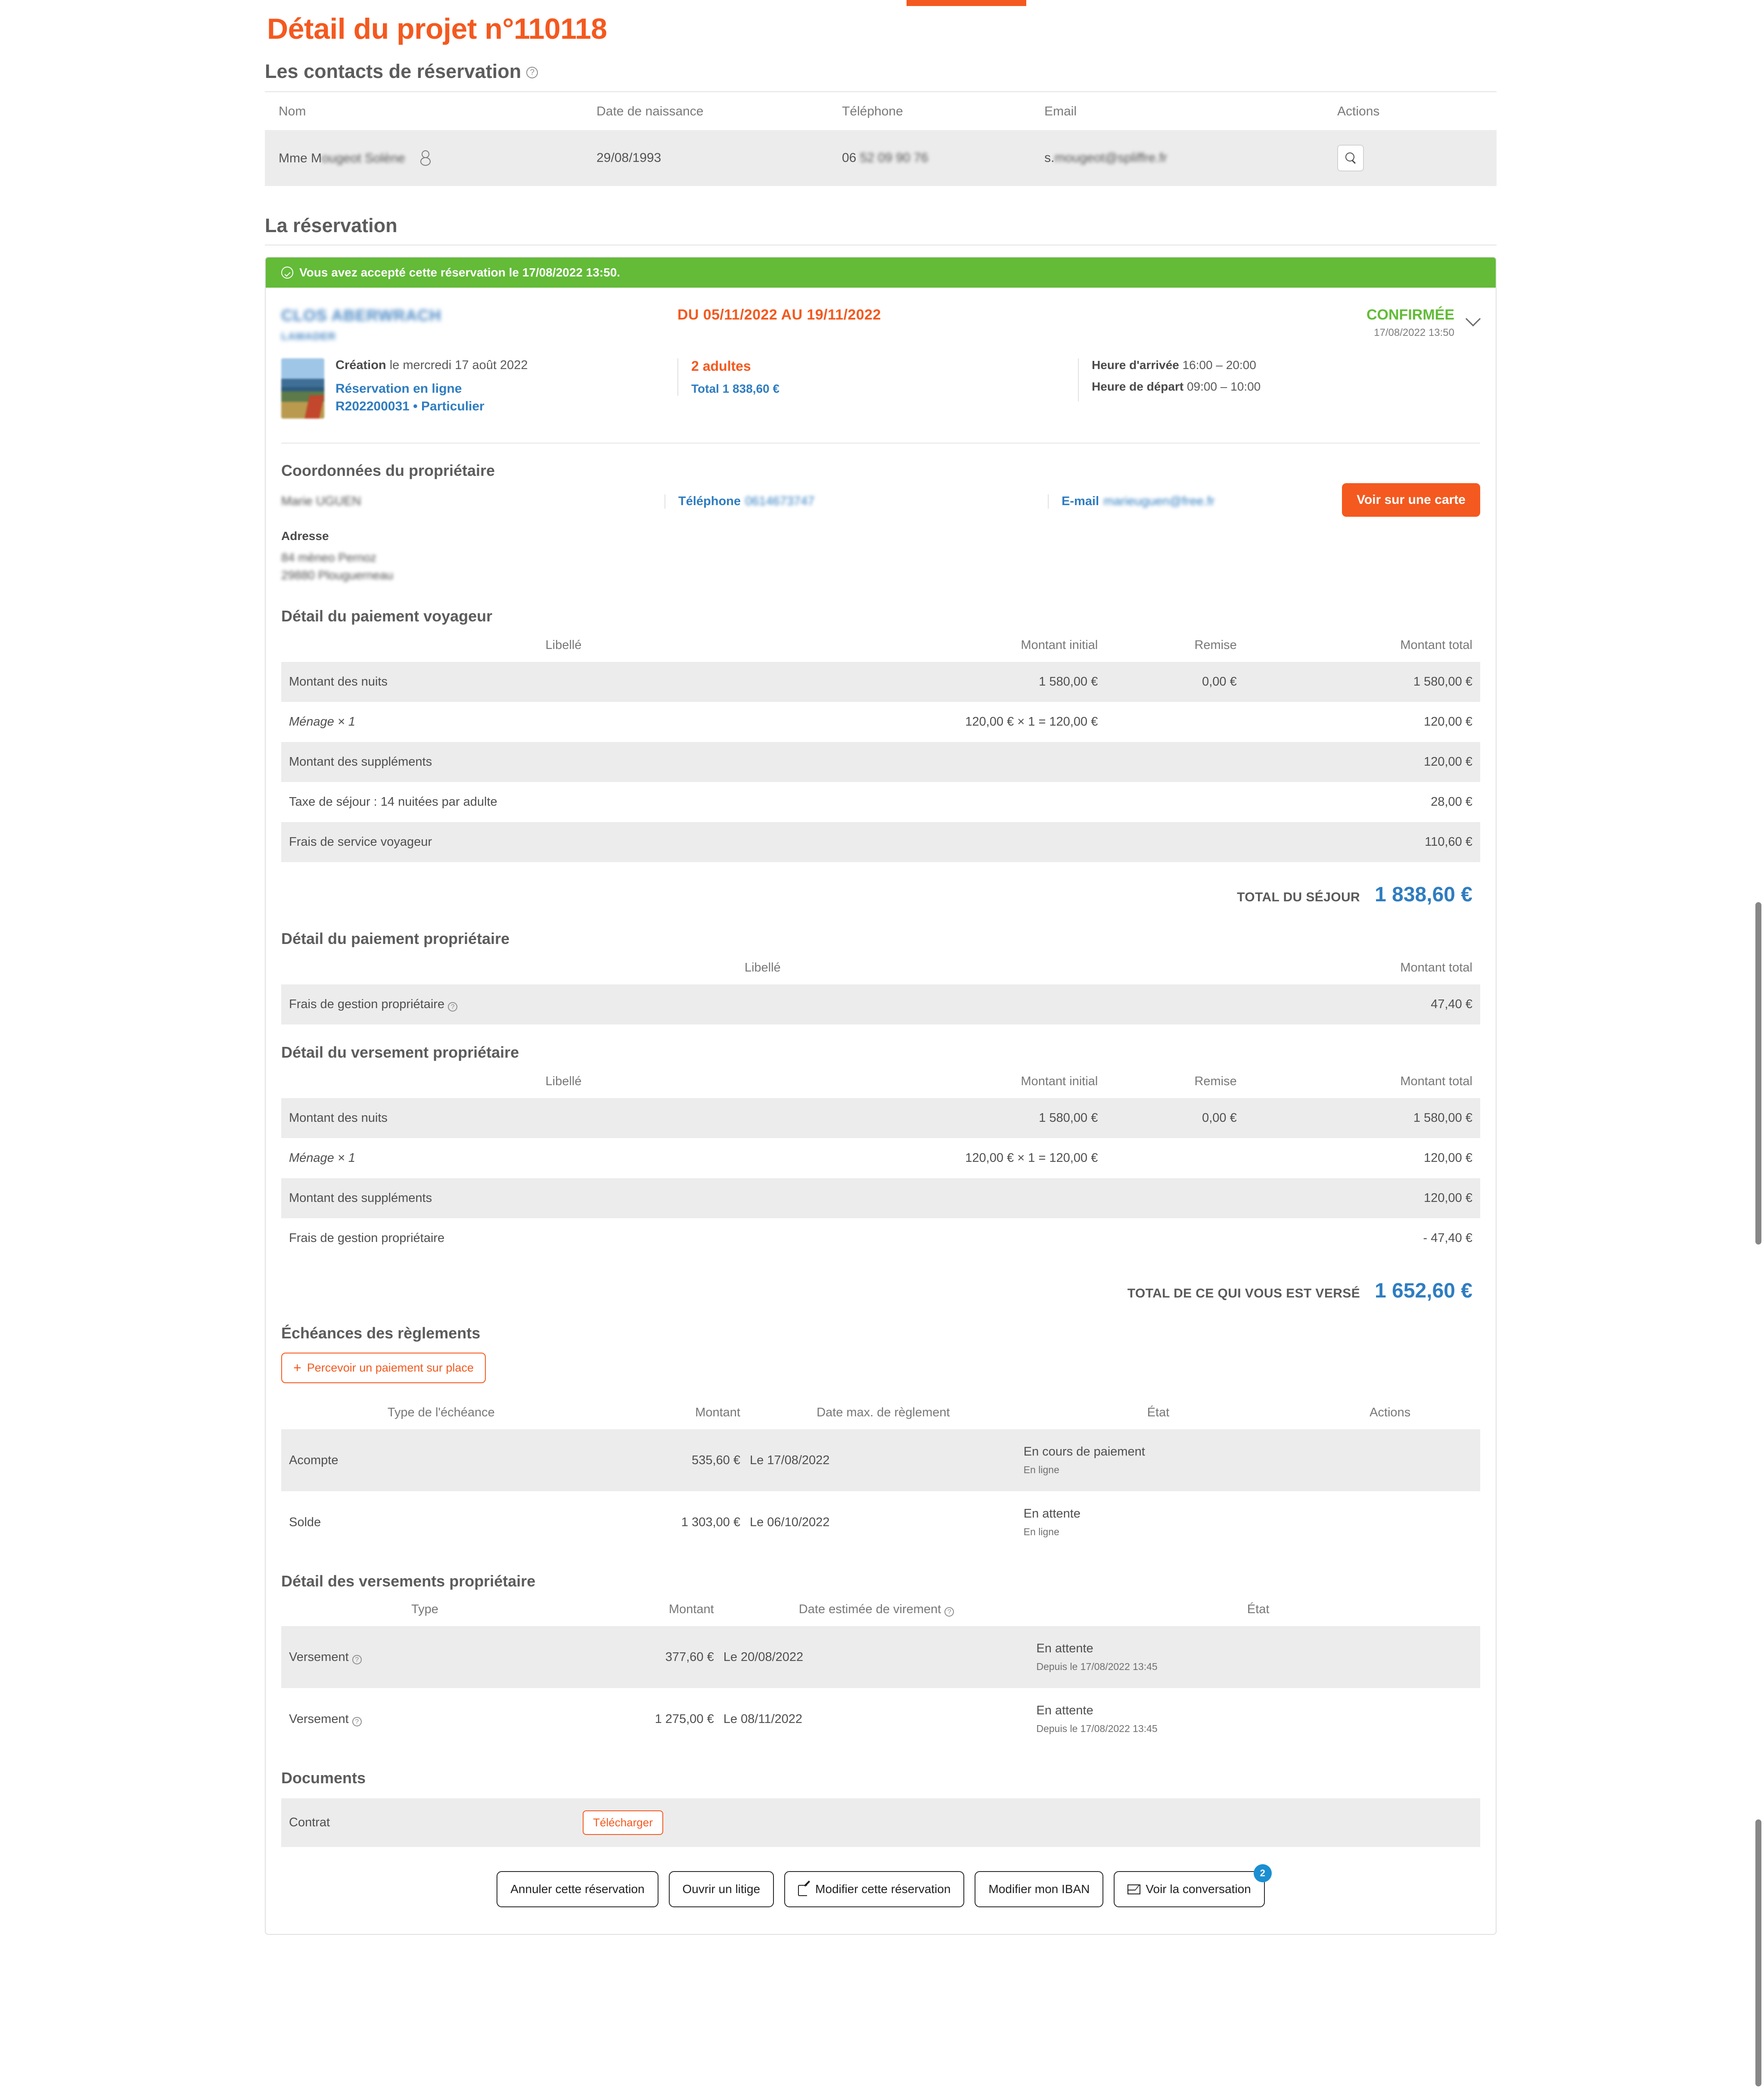 The width and height of the screenshot is (1764, 2089). What do you see at coordinates (1068, 682) in the screenshot?
I see `row-initial: 1 580,00 €` at bounding box center [1068, 682].